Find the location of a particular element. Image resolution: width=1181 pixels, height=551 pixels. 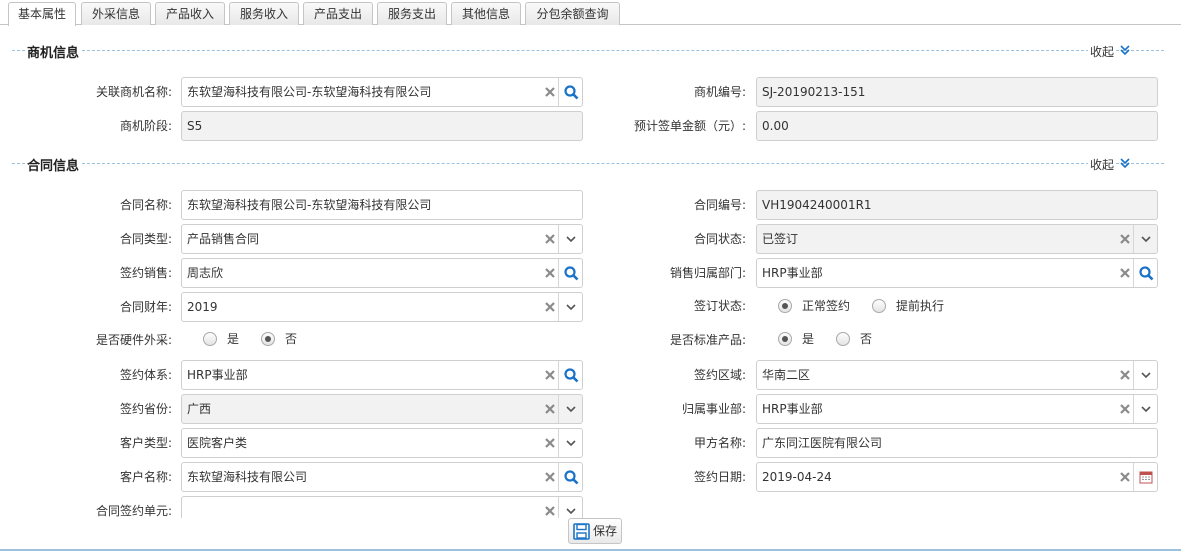

sales-person-field: 周志欣 is located at coordinates (382, 273).